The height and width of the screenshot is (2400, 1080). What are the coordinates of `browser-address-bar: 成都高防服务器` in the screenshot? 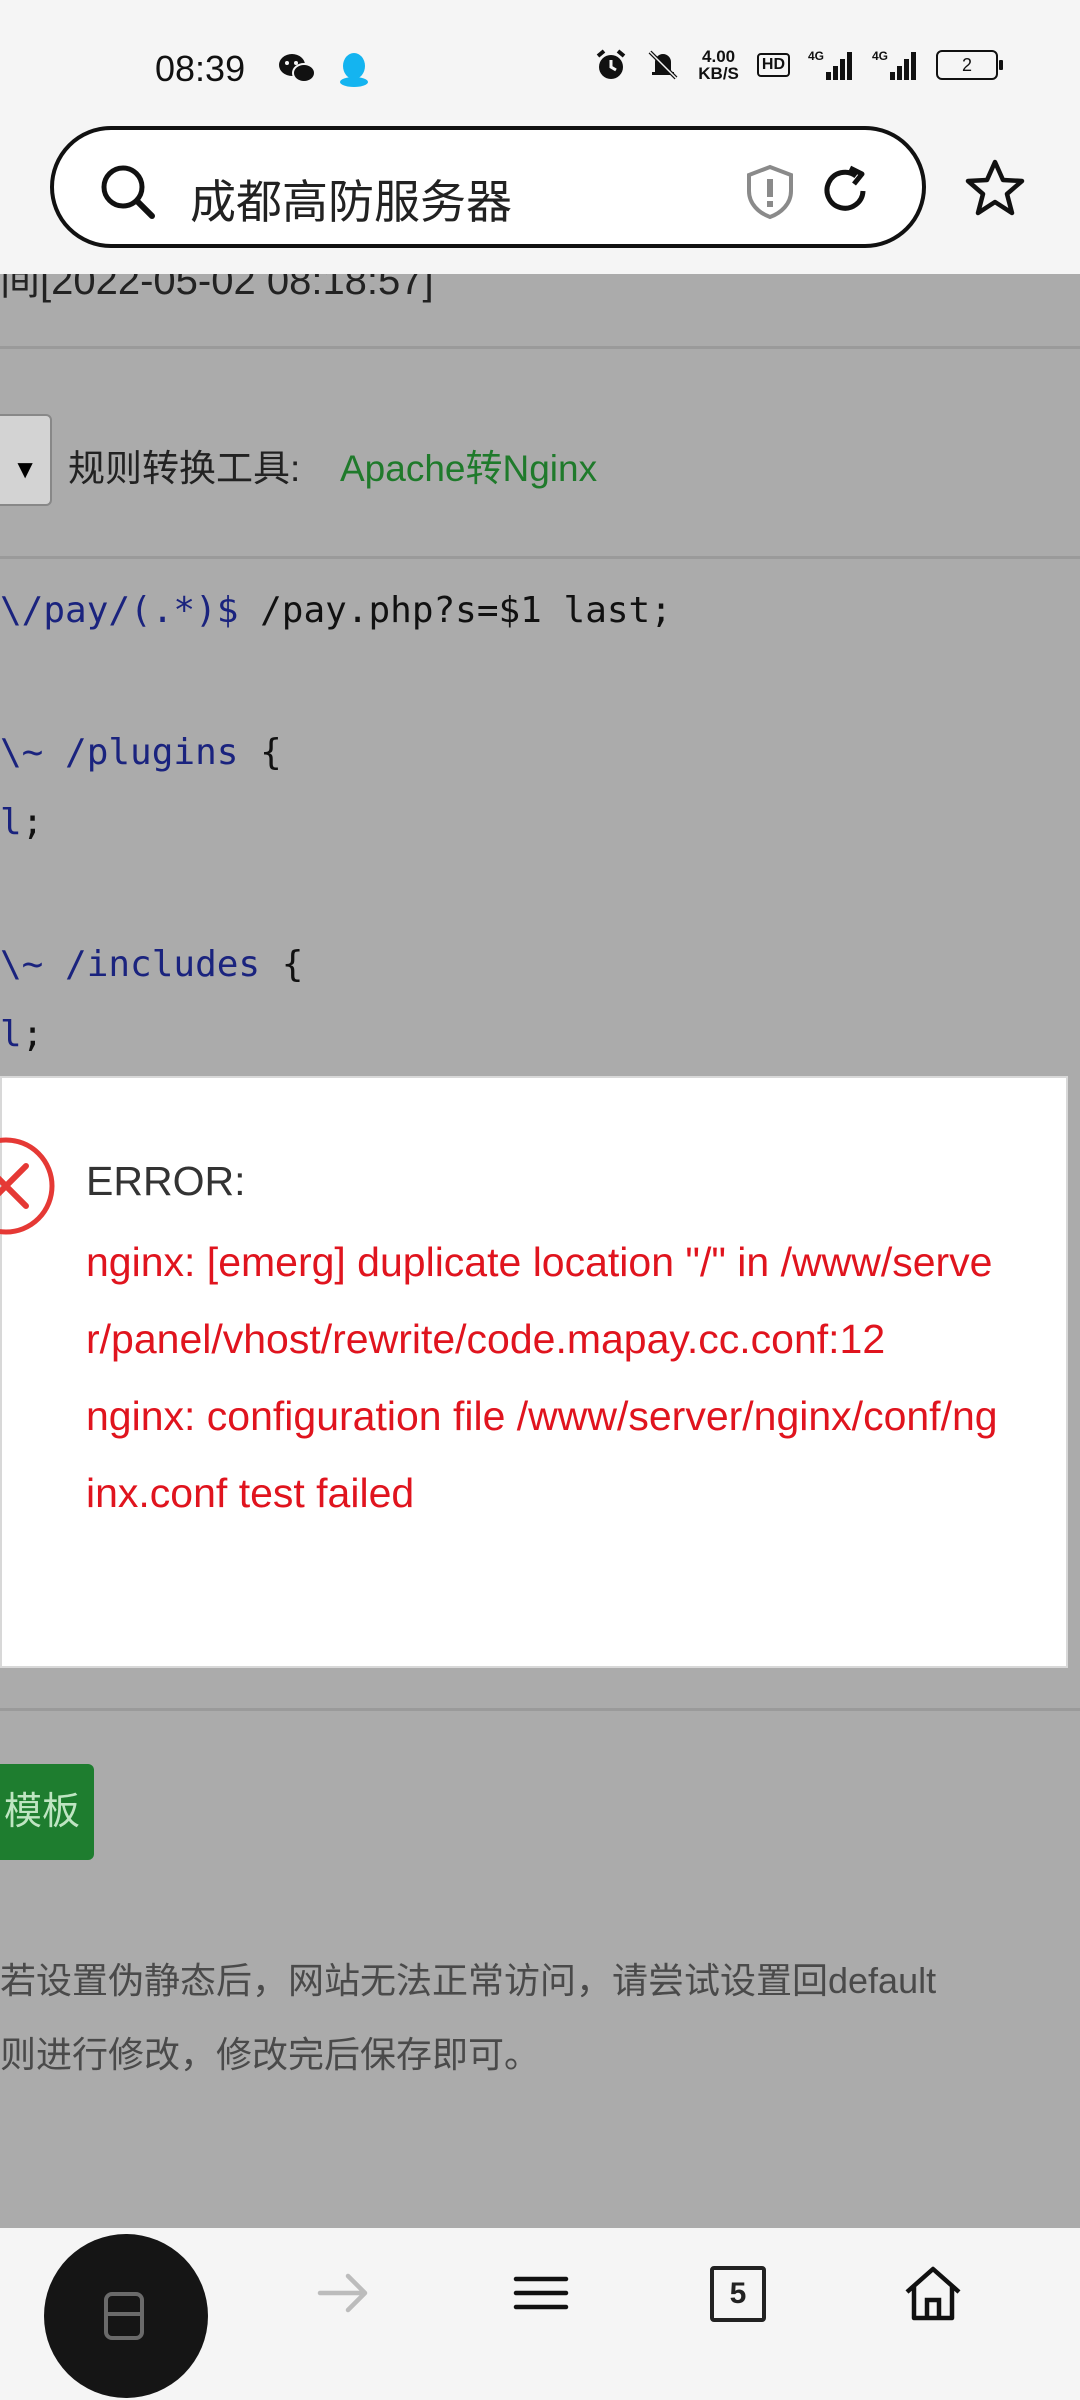 It's located at (540, 198).